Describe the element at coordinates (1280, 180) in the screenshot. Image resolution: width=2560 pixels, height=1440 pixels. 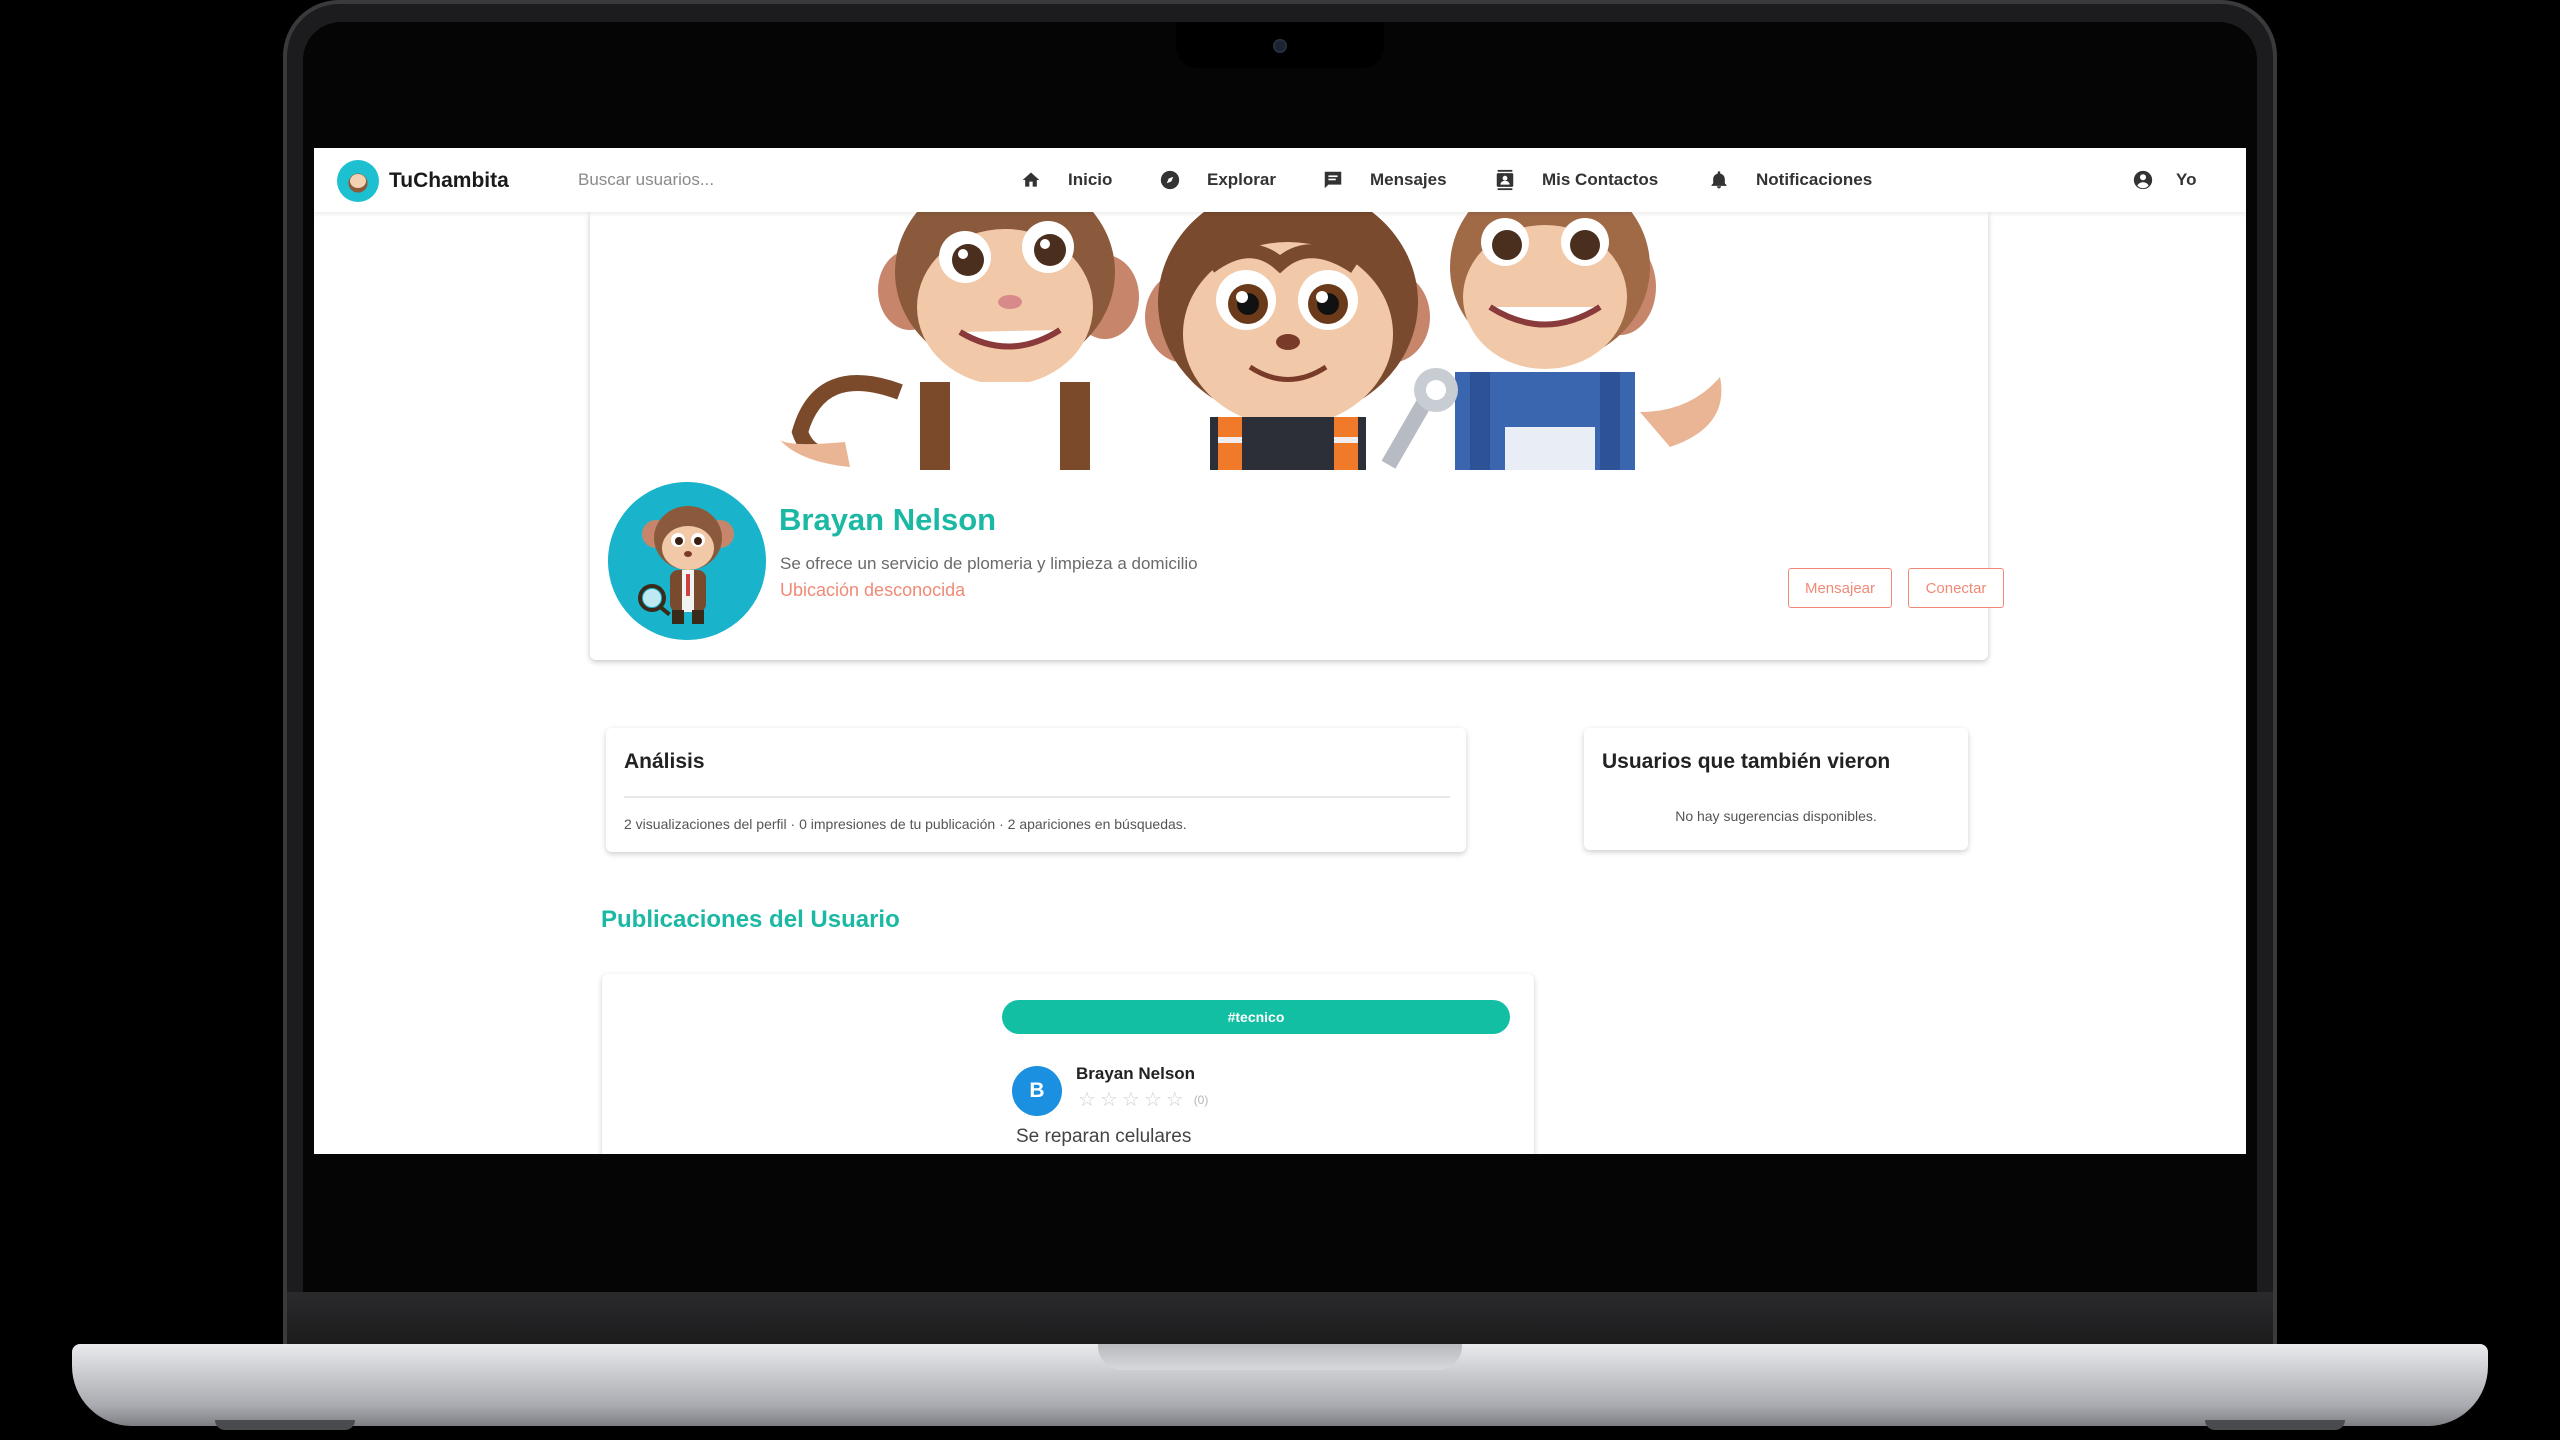
I see `top-navbar: TuChambita Inicio Explorar Mensajes Mi` at that location.